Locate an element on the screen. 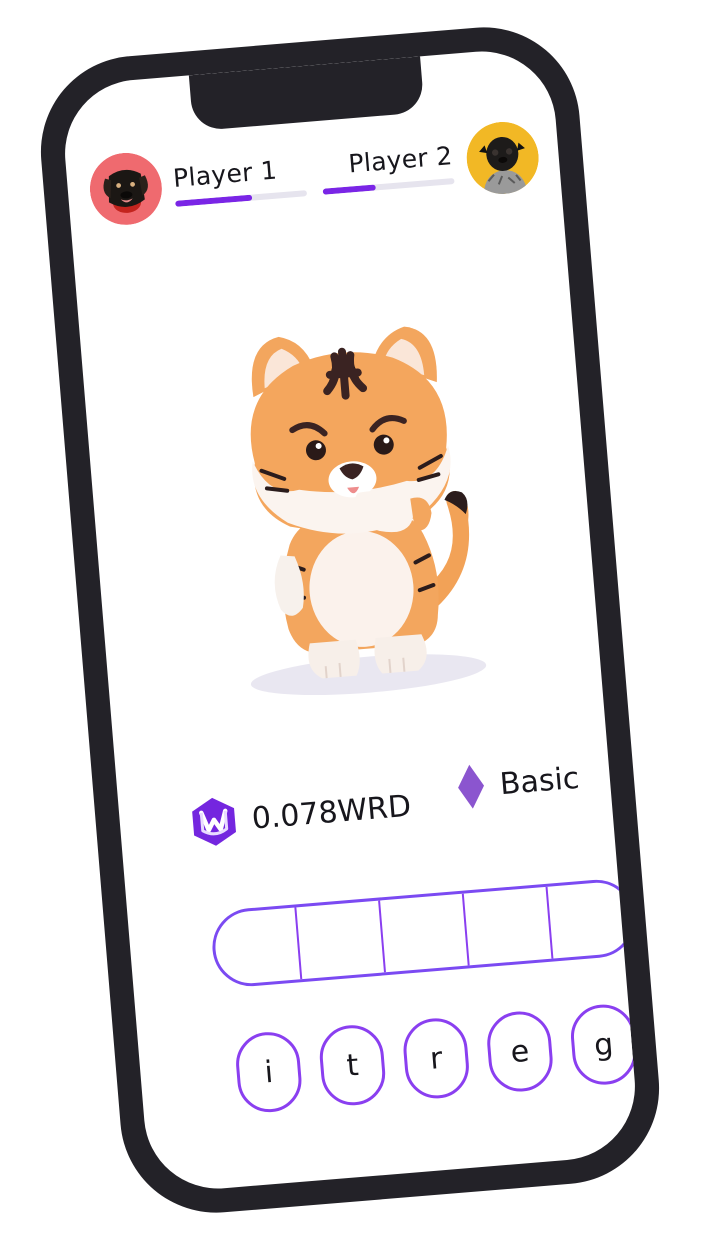 The image size is (723, 1245). player-2-progress-fill is located at coordinates (349, 189).